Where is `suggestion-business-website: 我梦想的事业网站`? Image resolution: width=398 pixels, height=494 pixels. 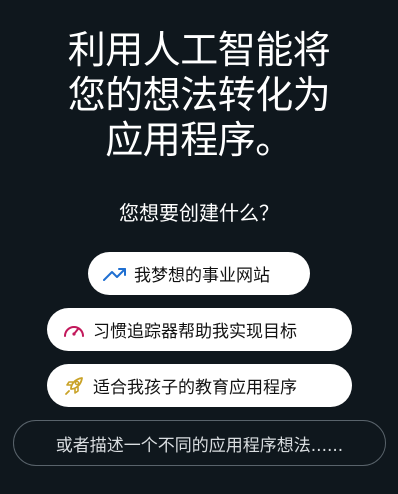
suggestion-business-website: 我梦想的事业网站 is located at coordinates (199, 273).